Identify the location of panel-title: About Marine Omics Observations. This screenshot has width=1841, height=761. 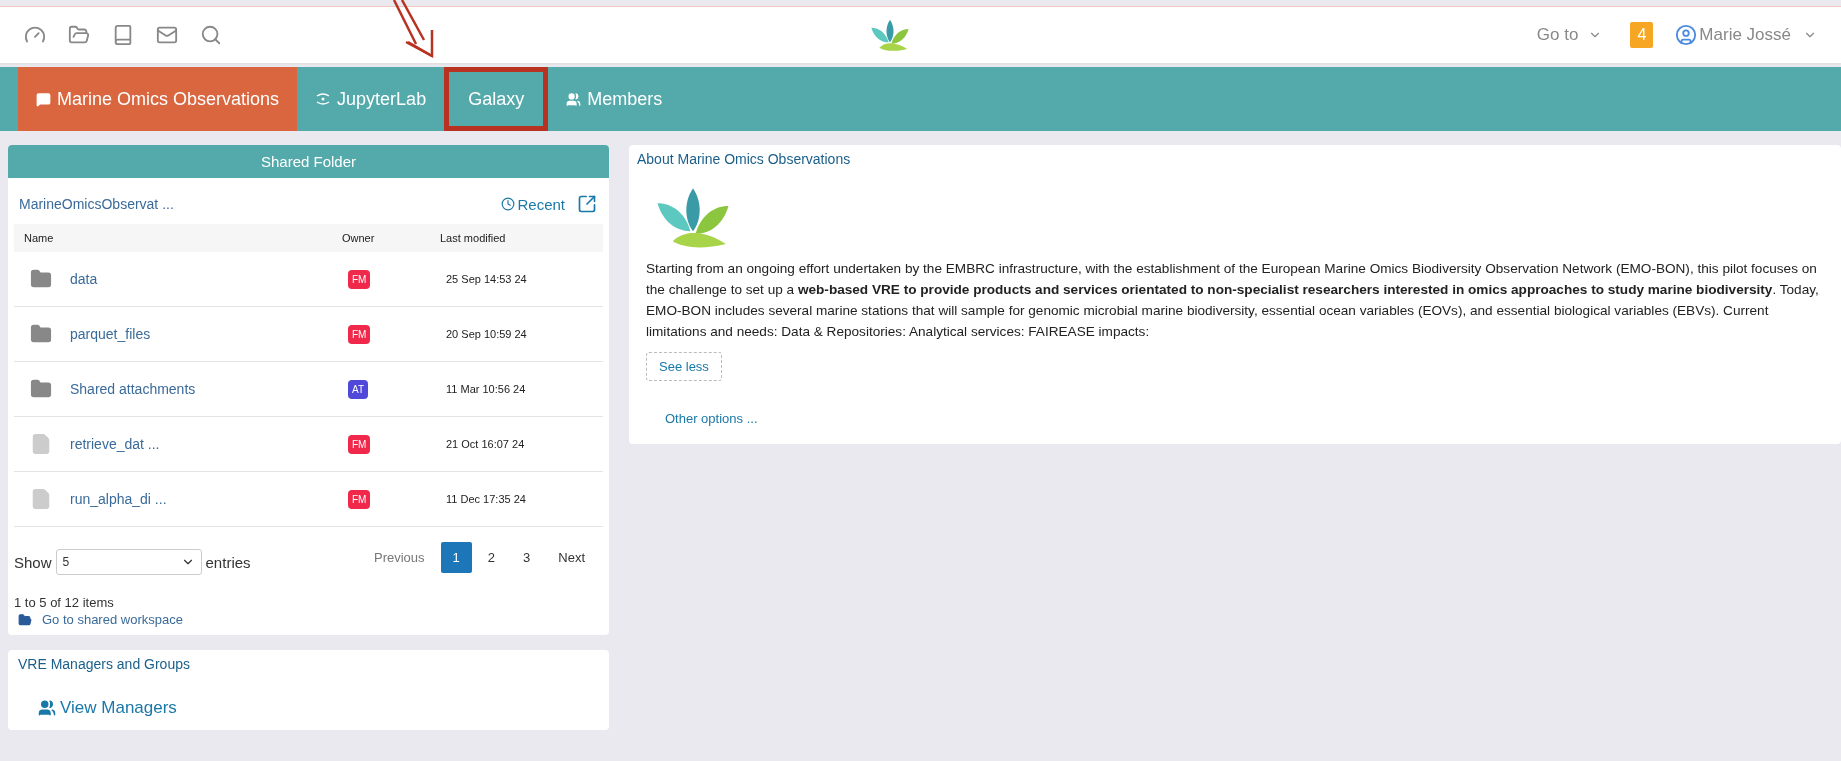
(744, 159).